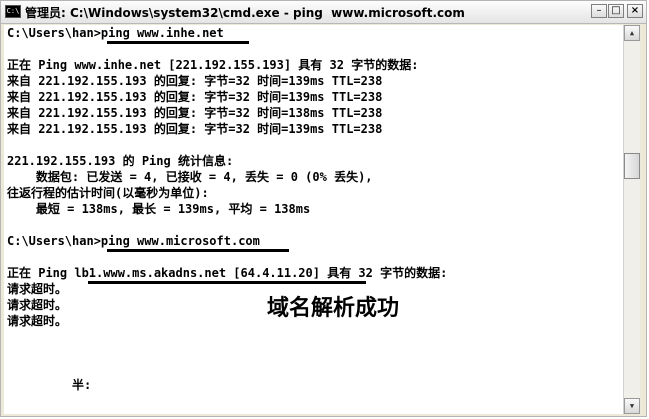 This screenshot has height=419, width=649. What do you see at coordinates (133, 241) in the screenshot?
I see `console-line: C:\Users\han>ping www.microsoft.com` at bounding box center [133, 241].